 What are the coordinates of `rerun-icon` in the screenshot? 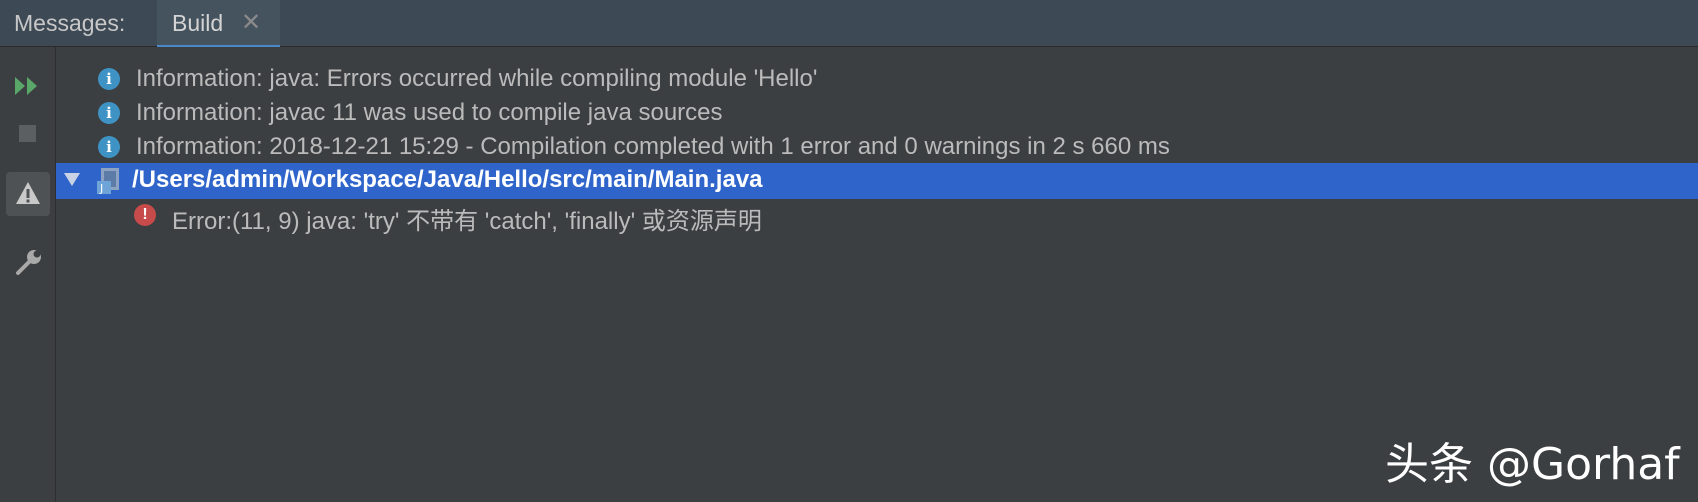 It's located at (26, 86).